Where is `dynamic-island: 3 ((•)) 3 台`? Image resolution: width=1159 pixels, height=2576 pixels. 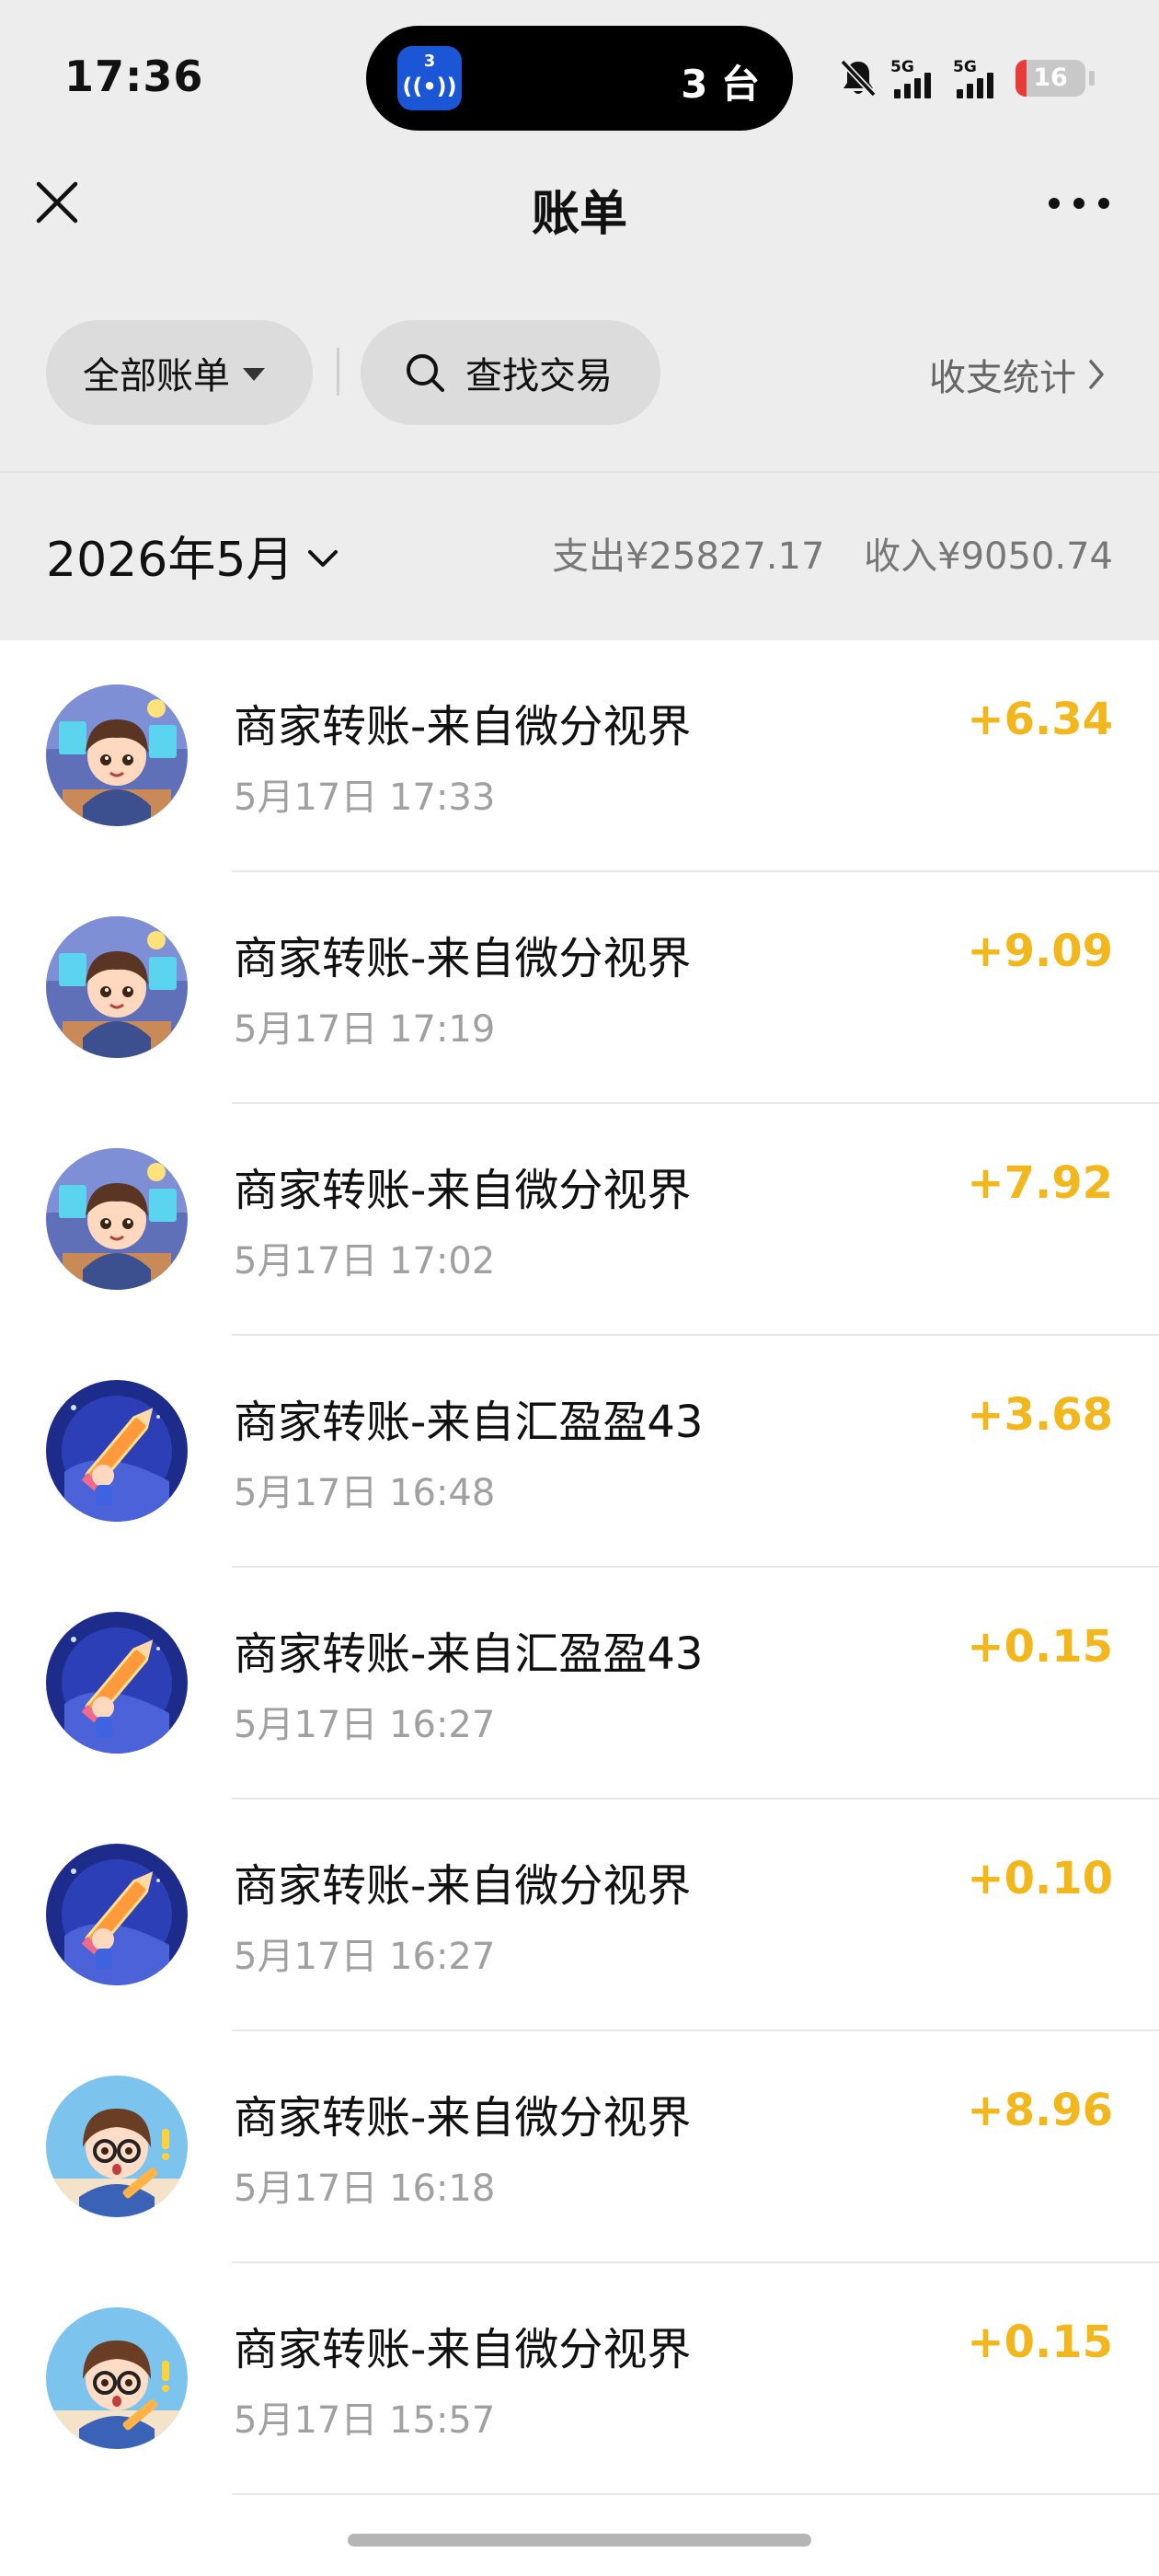 dynamic-island: 3 ((•)) 3 台 is located at coordinates (579, 78).